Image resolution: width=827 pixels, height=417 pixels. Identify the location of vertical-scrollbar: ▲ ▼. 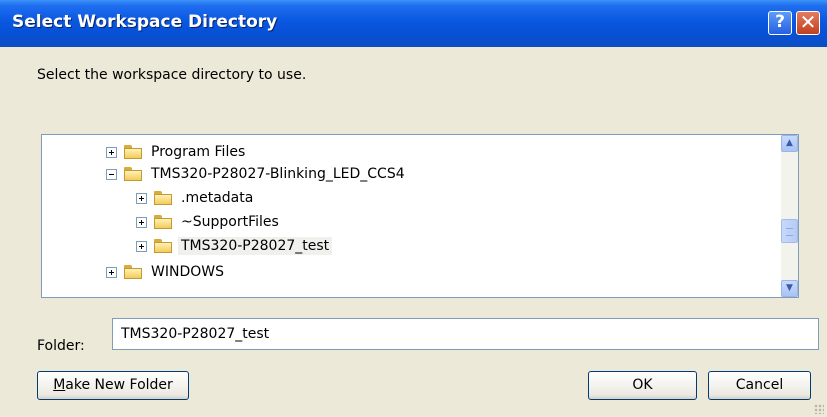
(789, 216).